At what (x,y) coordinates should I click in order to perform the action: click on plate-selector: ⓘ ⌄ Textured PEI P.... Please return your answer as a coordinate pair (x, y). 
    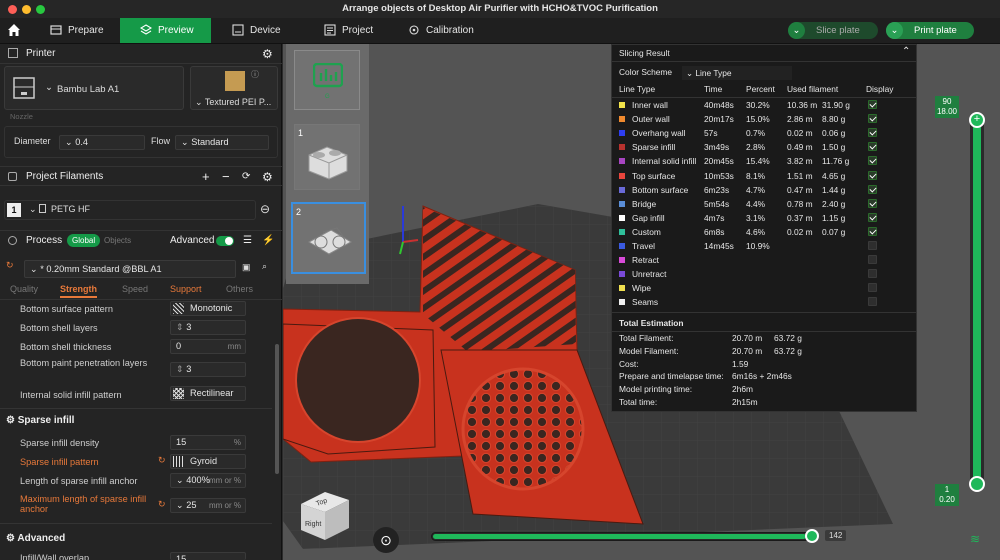
    Looking at the image, I should click on (234, 88).